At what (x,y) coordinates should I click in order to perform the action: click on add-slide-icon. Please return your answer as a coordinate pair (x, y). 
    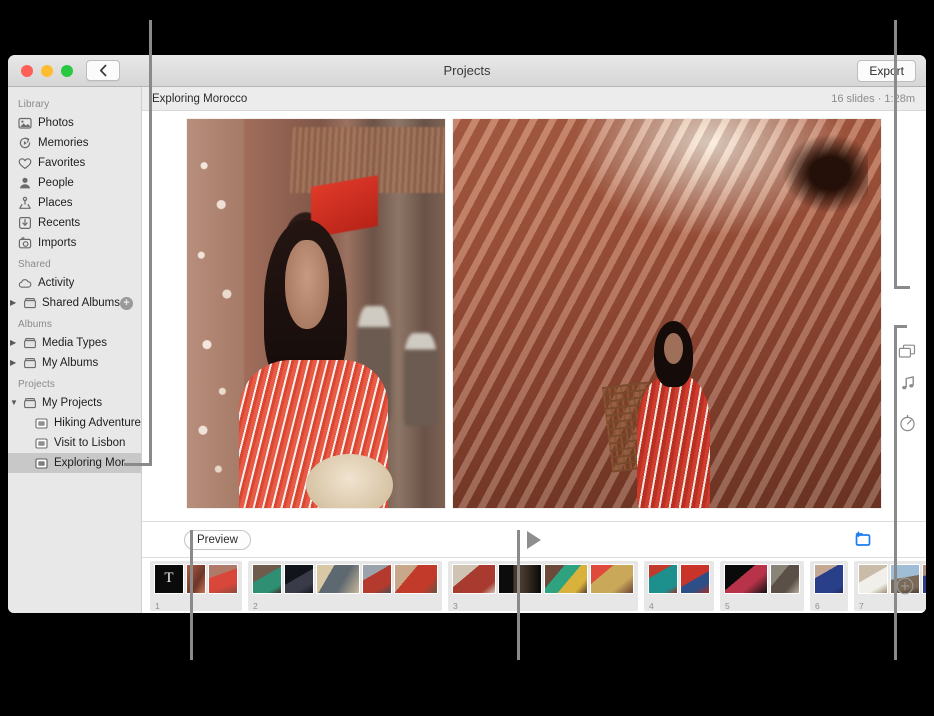
    Looking at the image, I should click on (863, 538).